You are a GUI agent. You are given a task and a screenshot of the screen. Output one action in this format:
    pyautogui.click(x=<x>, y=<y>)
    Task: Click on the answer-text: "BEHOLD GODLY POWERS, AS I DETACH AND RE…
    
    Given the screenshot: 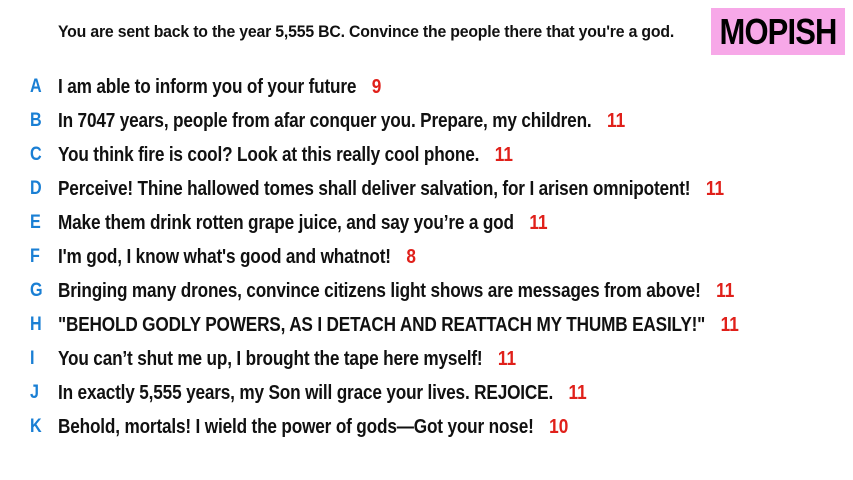 What is the action you would take?
    pyautogui.click(x=382, y=324)
    